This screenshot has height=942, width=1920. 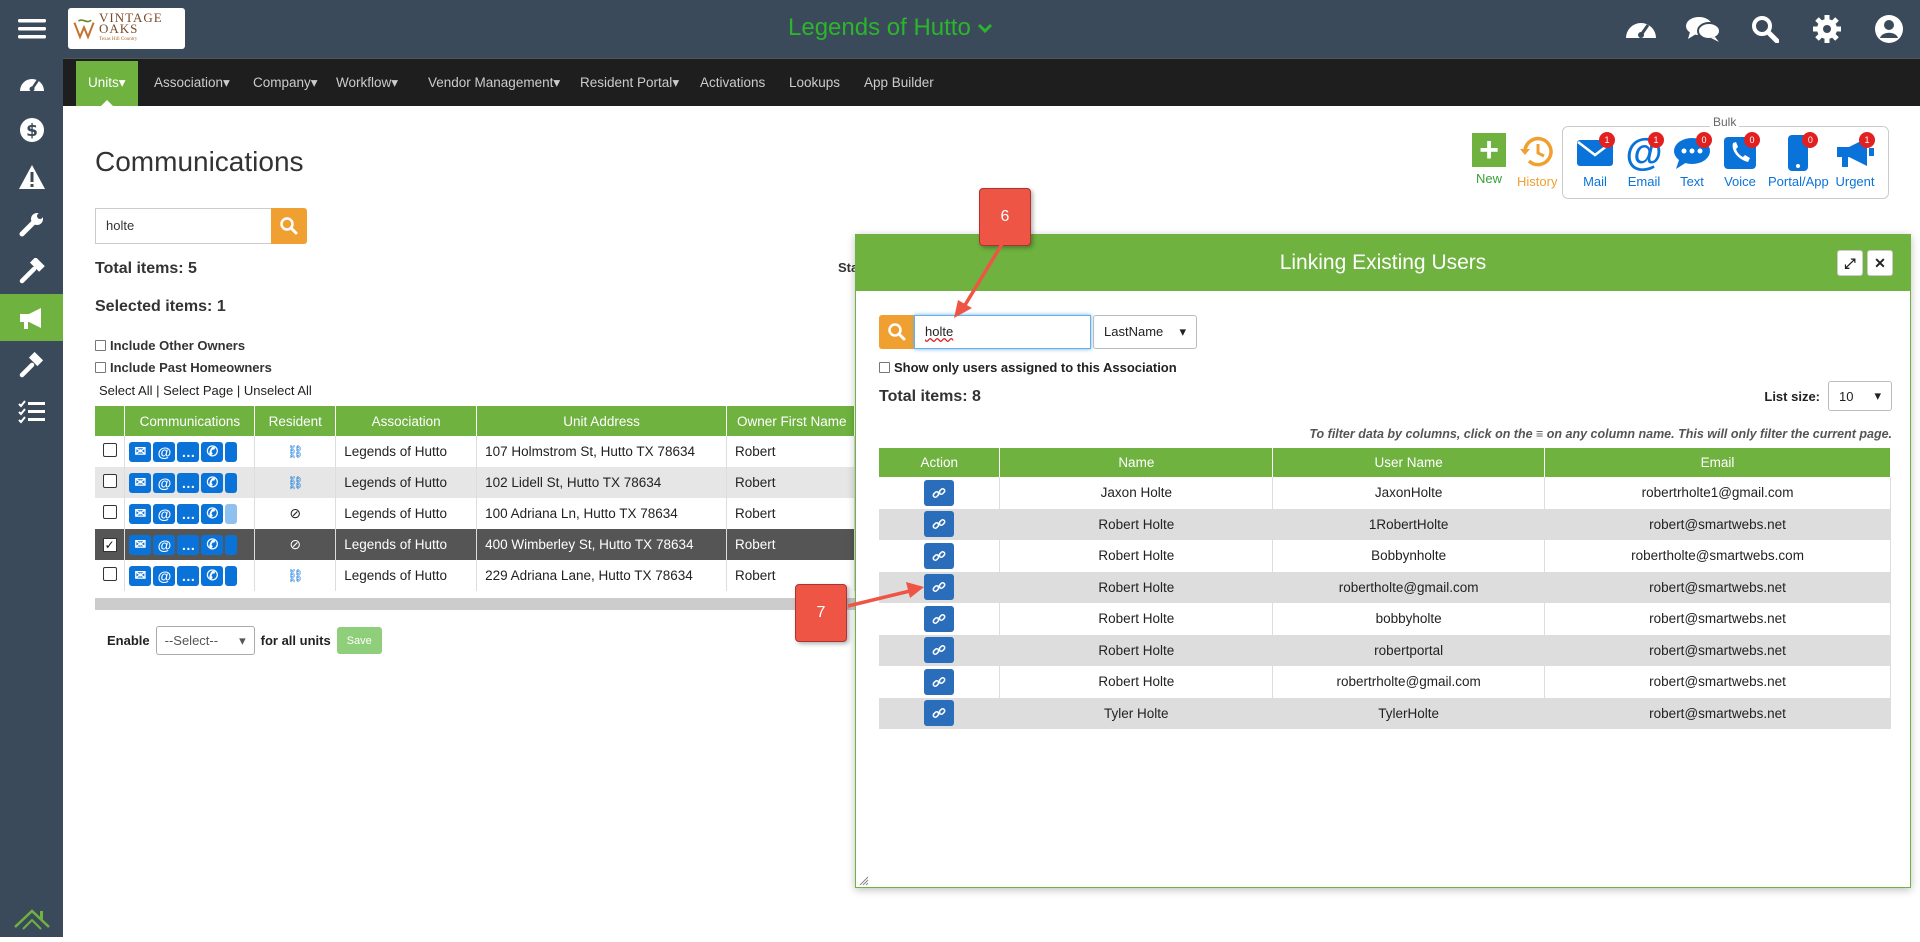 I want to click on select-cell: ✓, so click(x=110, y=544).